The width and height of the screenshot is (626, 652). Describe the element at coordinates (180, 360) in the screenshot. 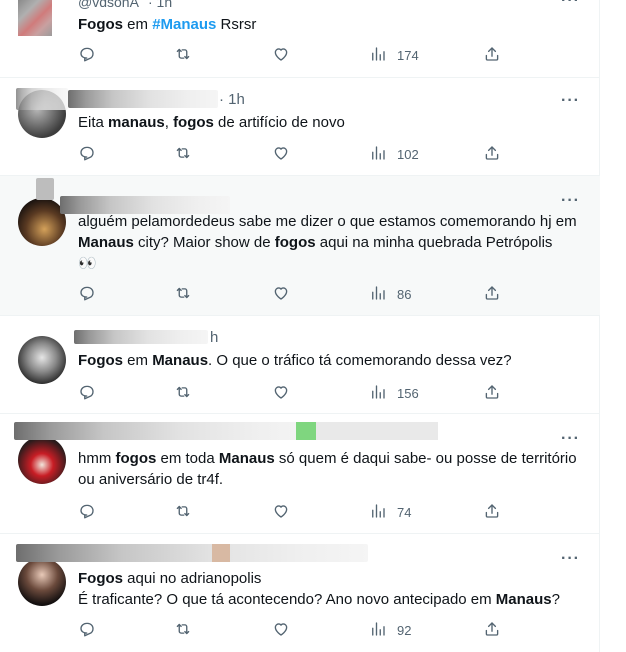

I see `tweet-text-segment: Manaus` at that location.